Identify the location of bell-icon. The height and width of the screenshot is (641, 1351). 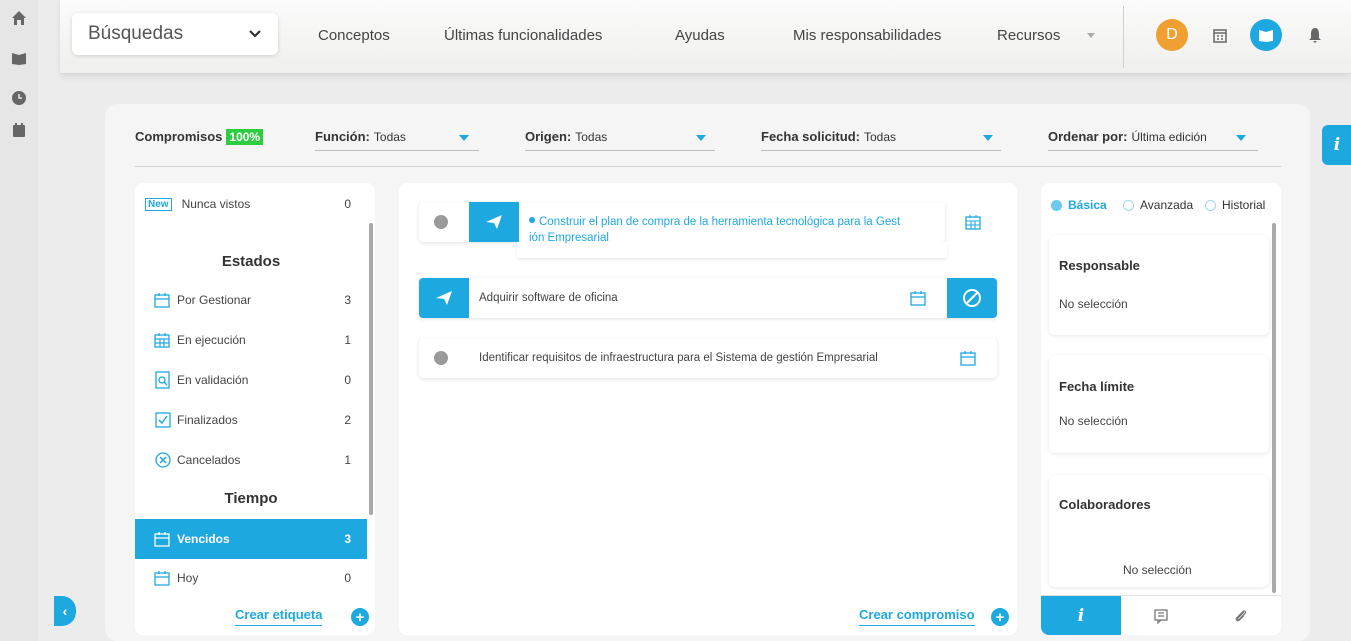
(1315, 35).